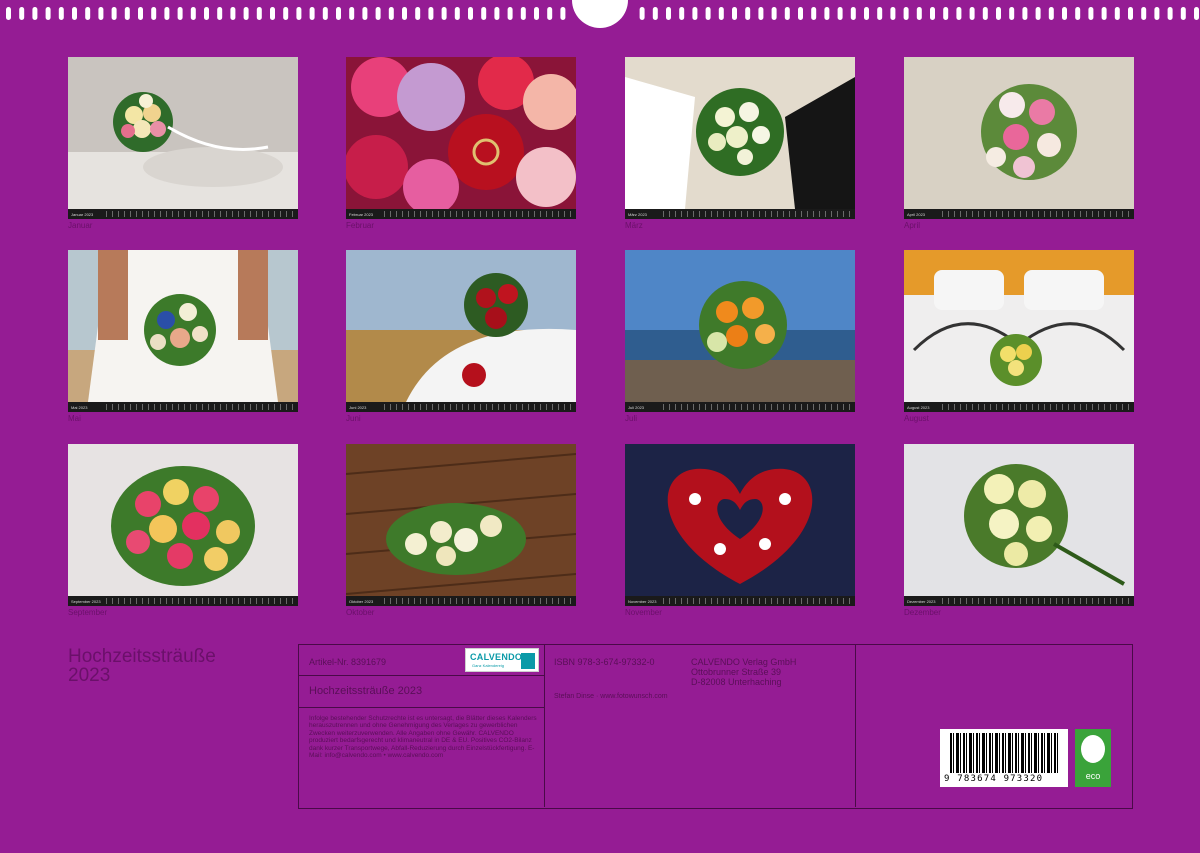 Image resolution: width=1200 pixels, height=853 pixels. Describe the element at coordinates (918, 407) in the screenshot. I see `strip-month: August 2023` at that location.